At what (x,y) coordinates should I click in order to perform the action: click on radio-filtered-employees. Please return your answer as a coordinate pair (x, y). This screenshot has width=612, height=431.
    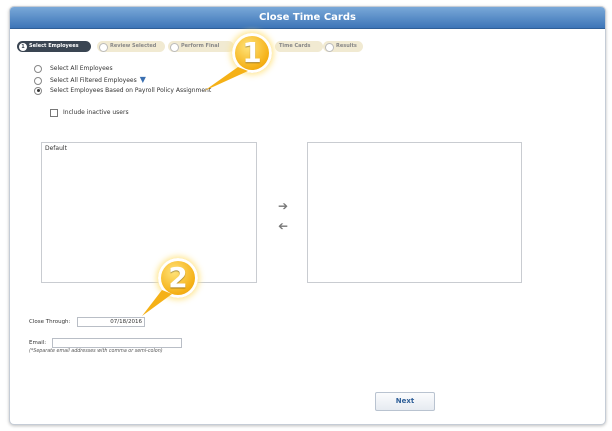
    Looking at the image, I should click on (38, 80).